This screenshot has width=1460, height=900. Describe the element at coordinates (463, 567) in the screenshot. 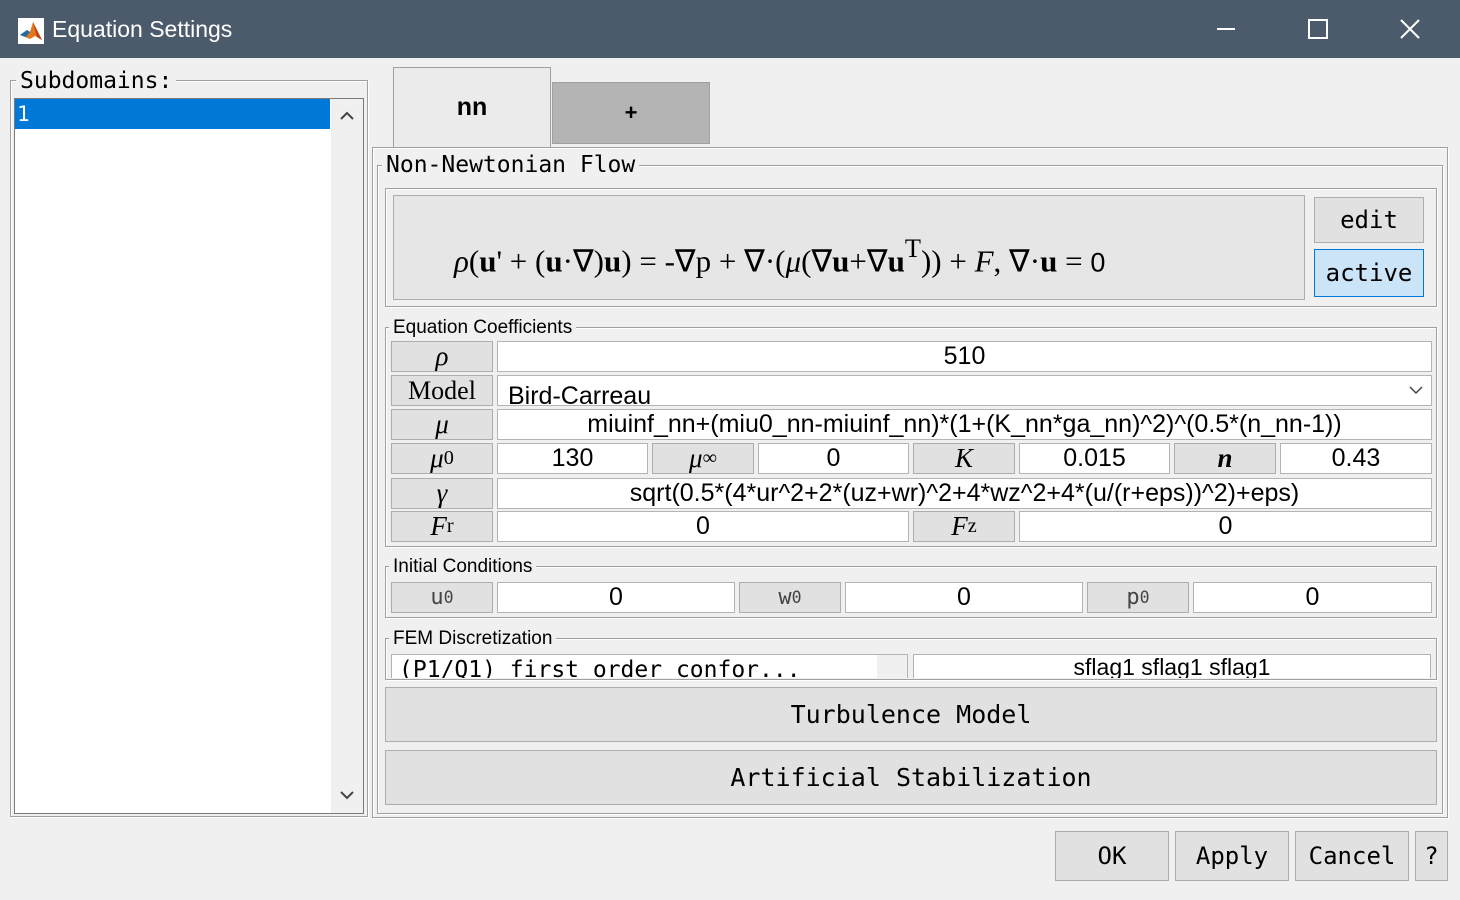

I see `initial-conditions-legend: Initial Conditions` at that location.